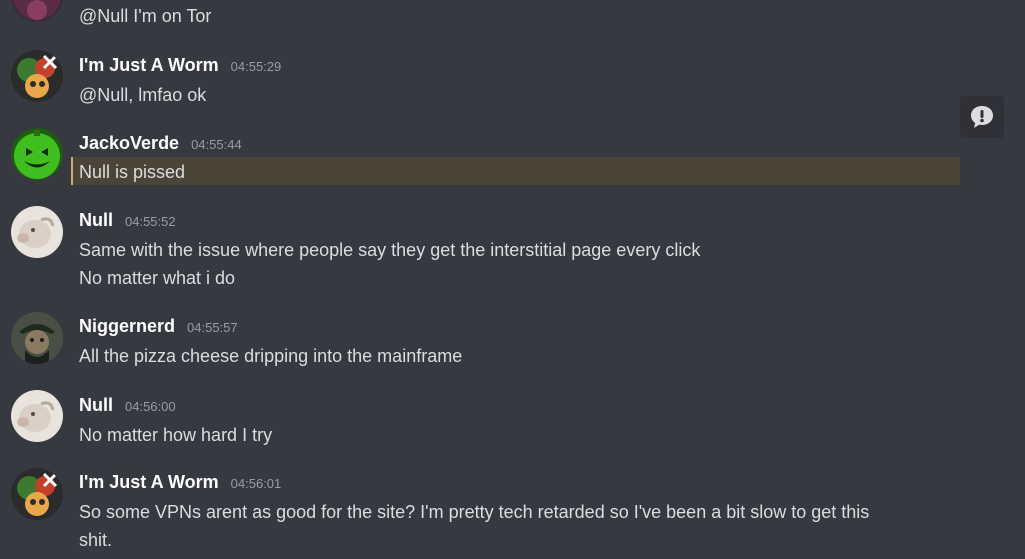  I want to click on message-highlight, so click(515, 171).